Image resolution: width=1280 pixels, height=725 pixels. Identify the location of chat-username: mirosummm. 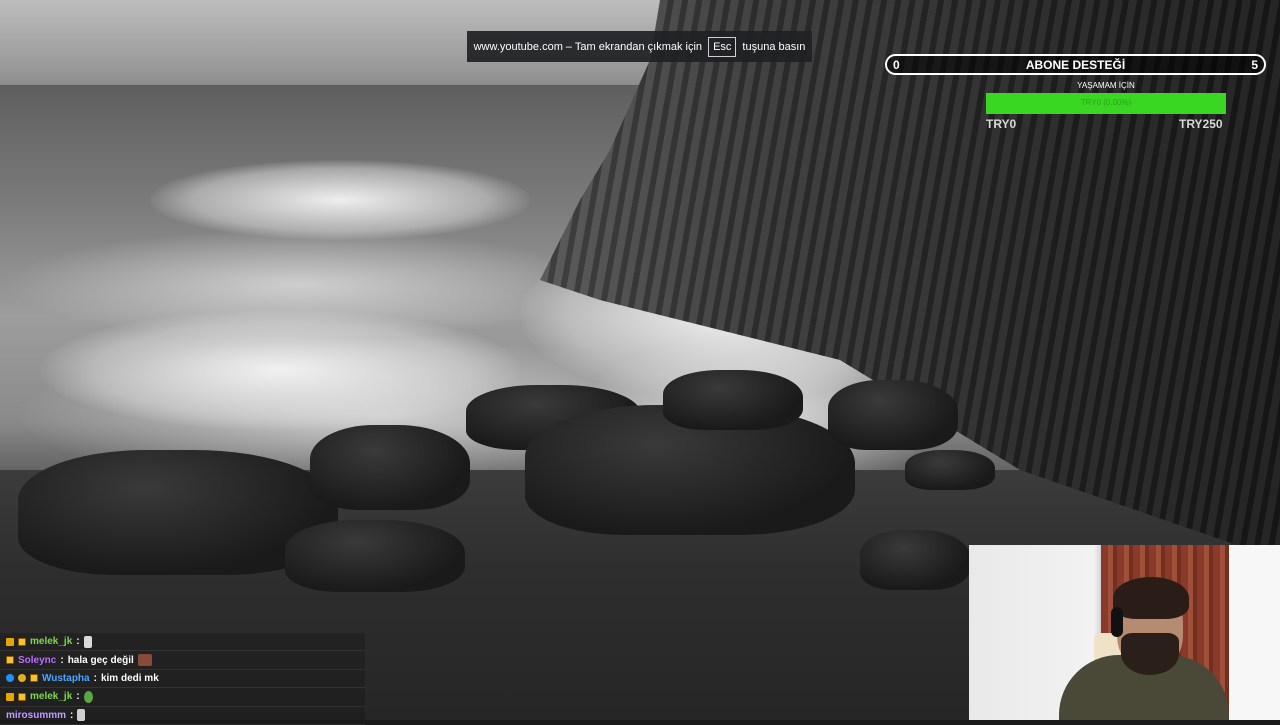
(36, 715).